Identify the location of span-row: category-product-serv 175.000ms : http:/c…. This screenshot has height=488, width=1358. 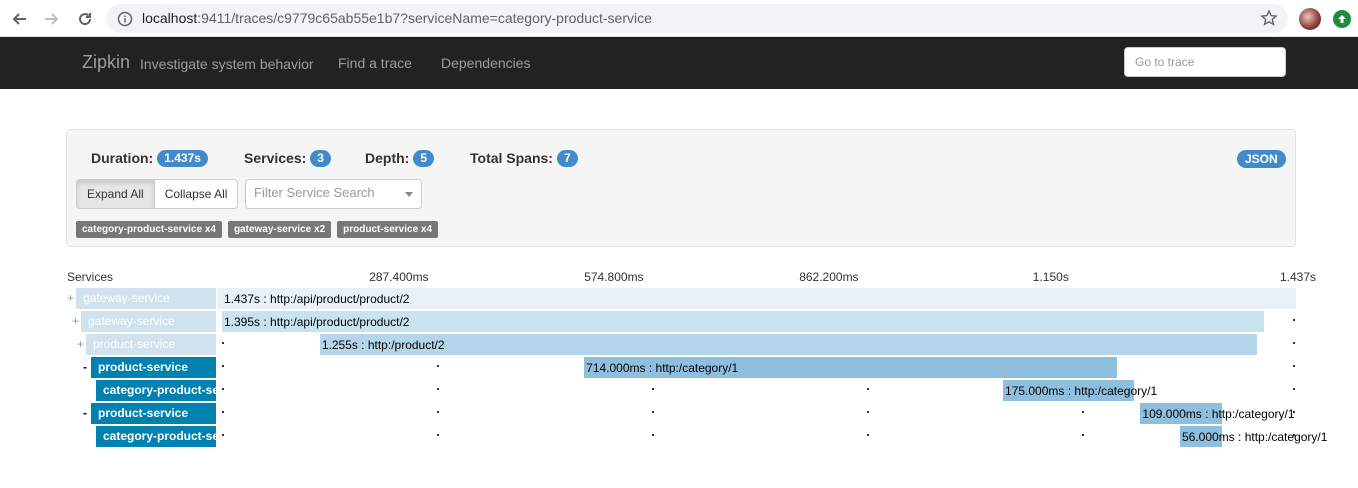
(679, 390).